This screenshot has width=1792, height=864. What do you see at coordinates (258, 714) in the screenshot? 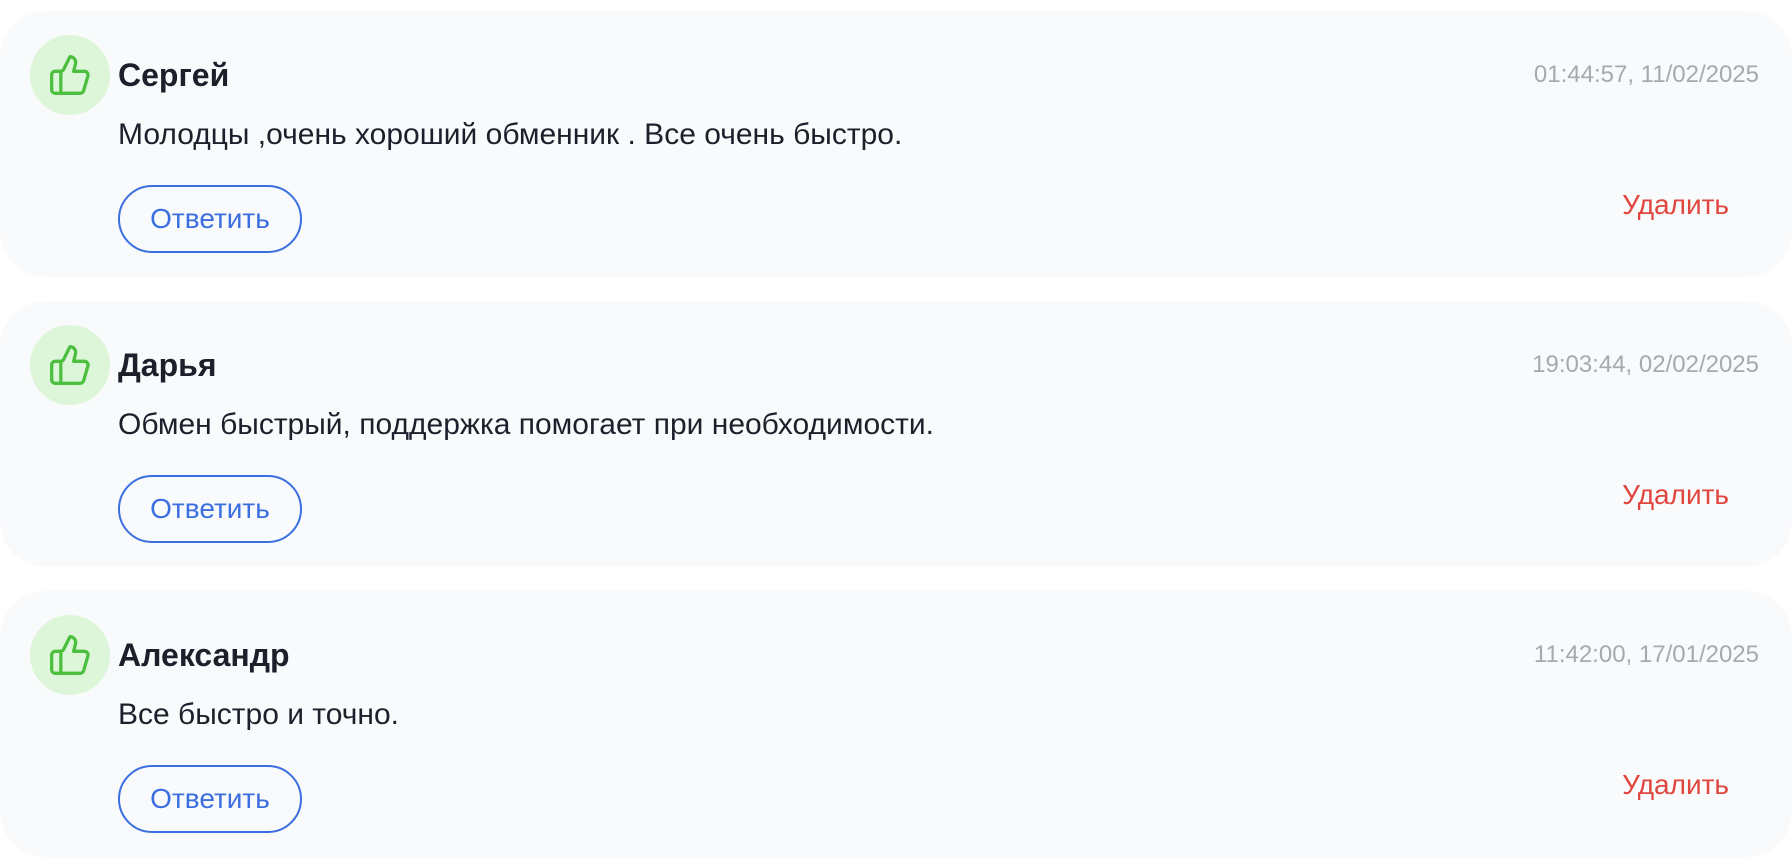
I see `review-text: Все быстро и точно.` at bounding box center [258, 714].